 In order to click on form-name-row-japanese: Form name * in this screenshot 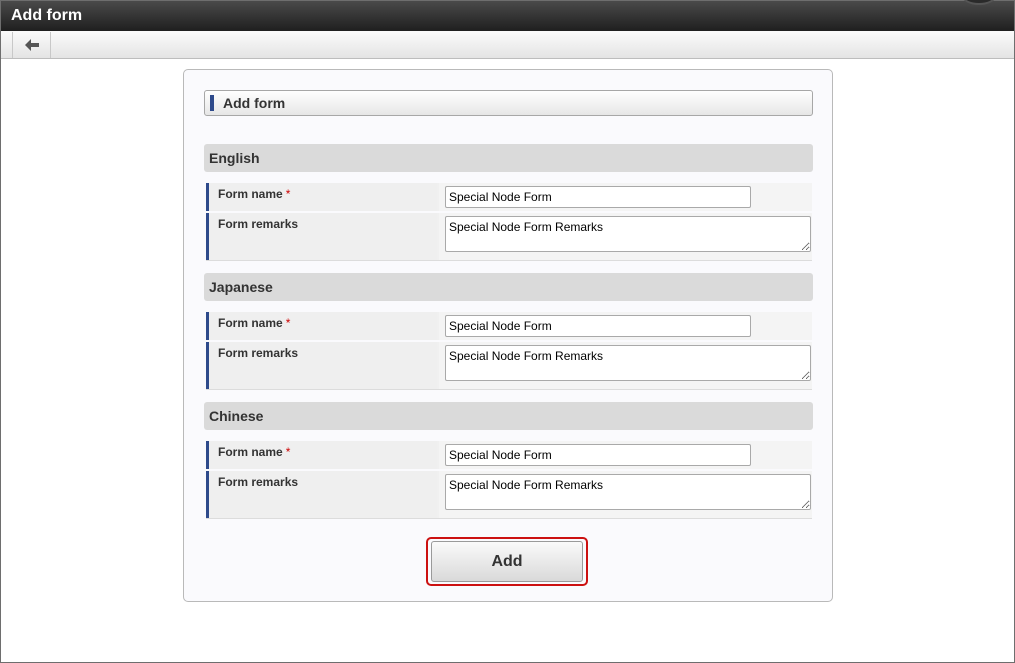, I will do `click(509, 326)`.